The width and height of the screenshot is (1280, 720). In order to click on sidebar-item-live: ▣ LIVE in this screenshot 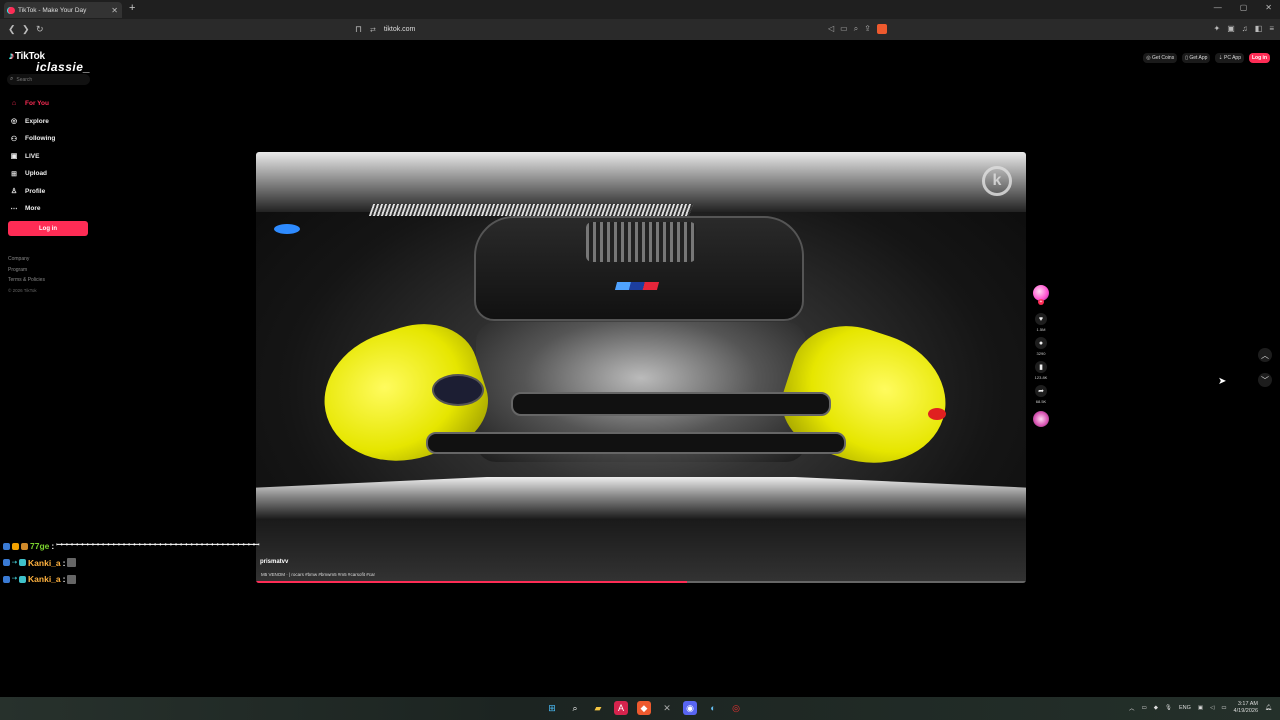, I will do `click(32, 157)`.